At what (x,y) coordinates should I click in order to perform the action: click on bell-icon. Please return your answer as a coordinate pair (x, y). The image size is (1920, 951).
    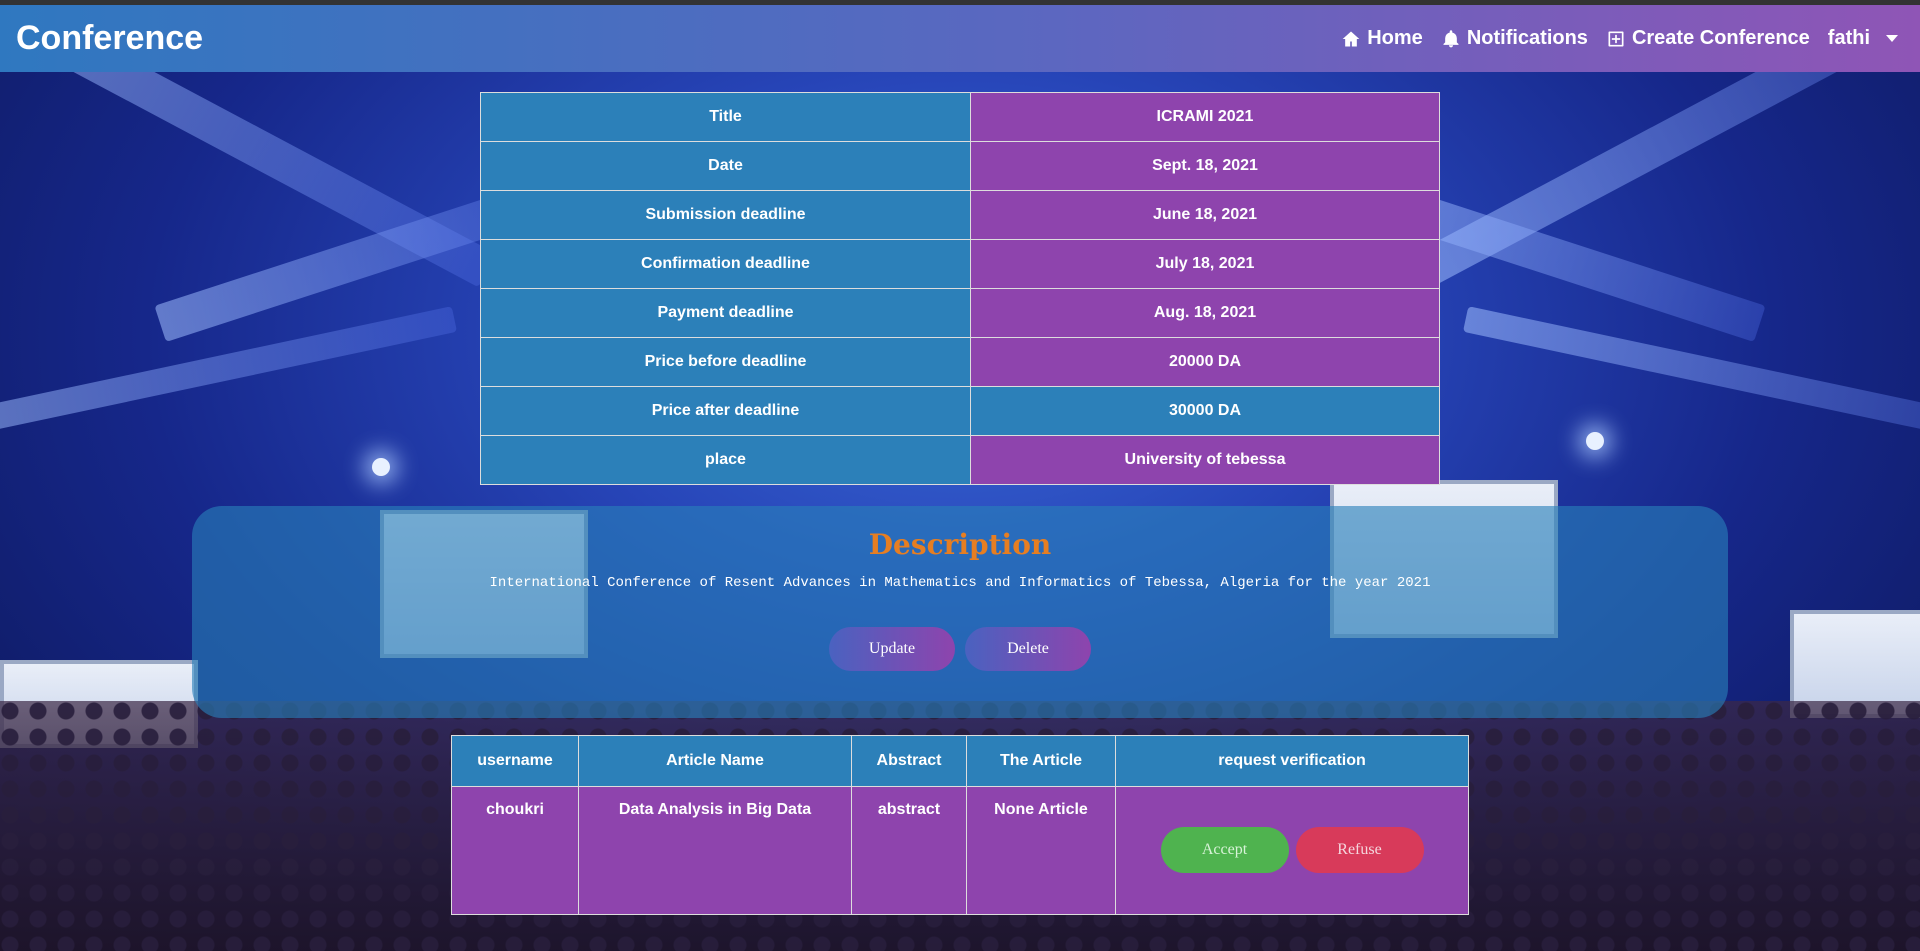
    Looking at the image, I should click on (1451, 38).